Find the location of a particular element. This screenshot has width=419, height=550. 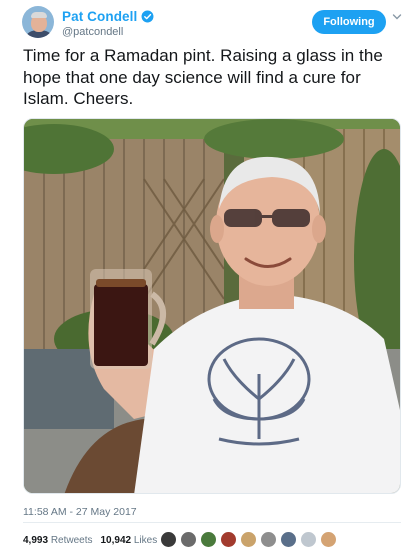

author-handle: @patcondell is located at coordinates (92, 32).